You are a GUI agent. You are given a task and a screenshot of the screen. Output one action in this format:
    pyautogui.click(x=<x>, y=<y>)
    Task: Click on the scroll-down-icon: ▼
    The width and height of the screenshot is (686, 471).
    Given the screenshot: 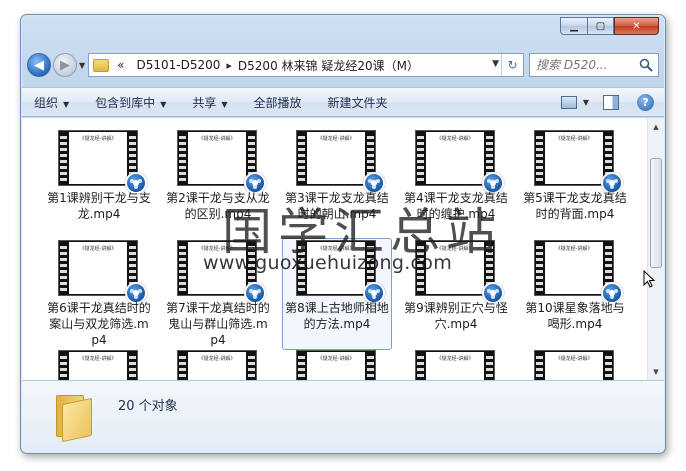 What is the action you would take?
    pyautogui.click(x=656, y=371)
    